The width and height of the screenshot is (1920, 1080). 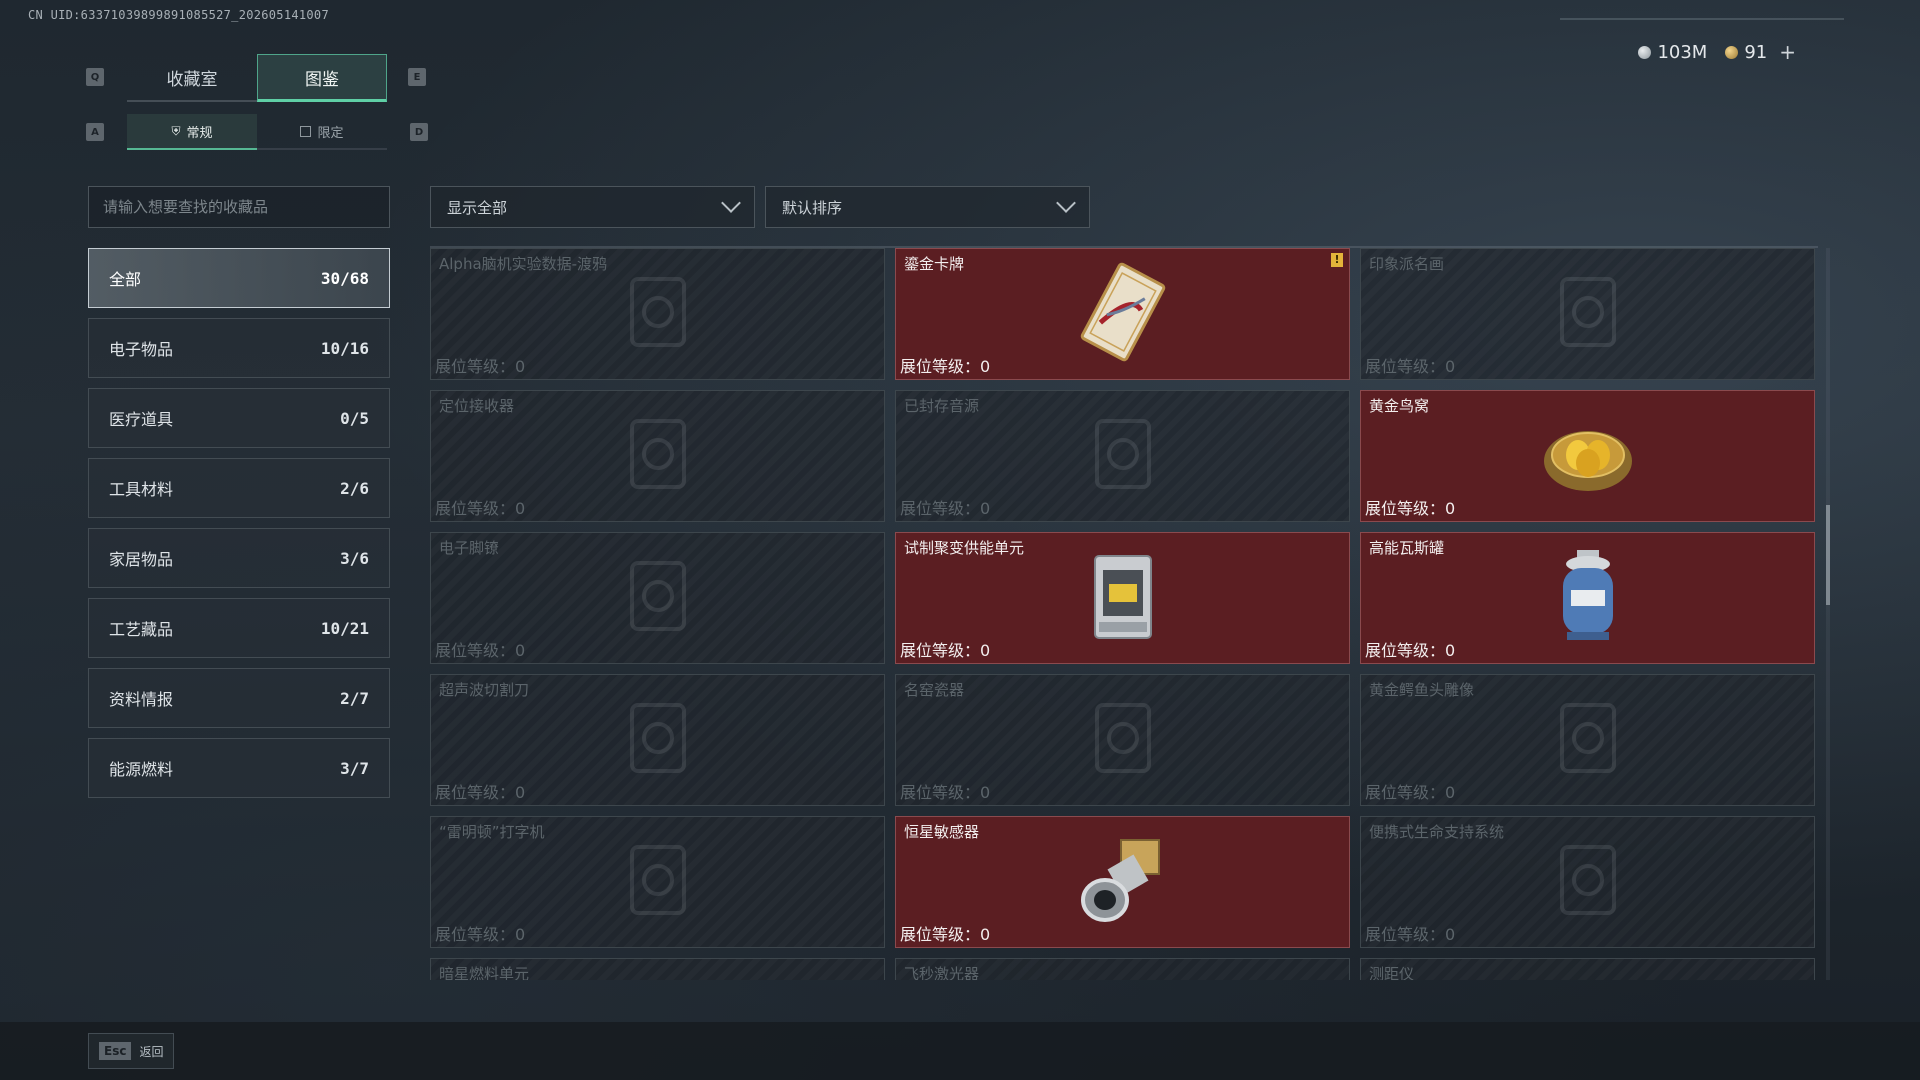 What do you see at coordinates (239, 698) in the screenshot?
I see `category-item: 资料情报 2/7` at bounding box center [239, 698].